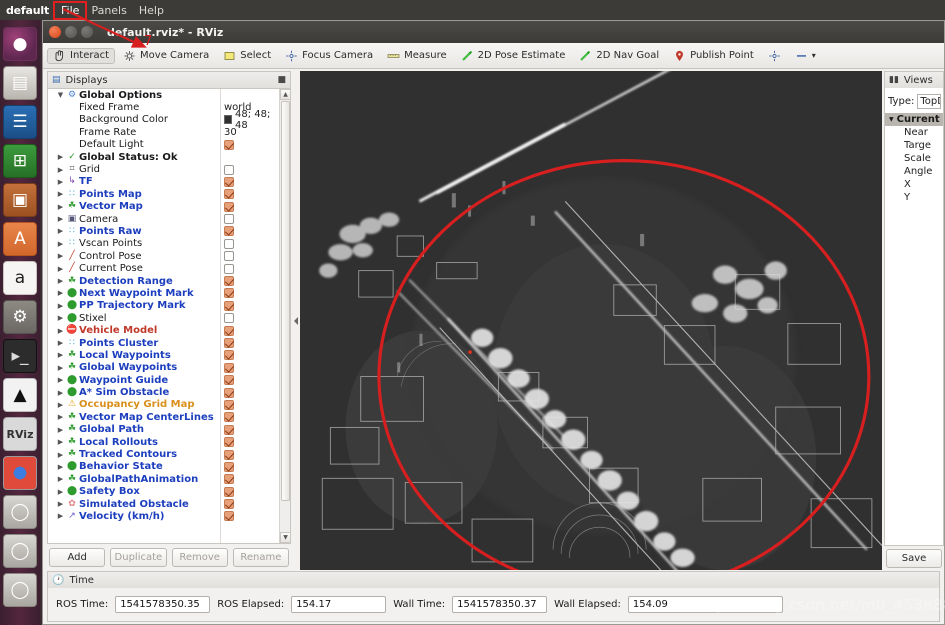 Image resolution: width=945 pixels, height=625 pixels. Describe the element at coordinates (163, 219) in the screenshot. I see `display-row-camera: ▶ ▣ Camera` at that location.